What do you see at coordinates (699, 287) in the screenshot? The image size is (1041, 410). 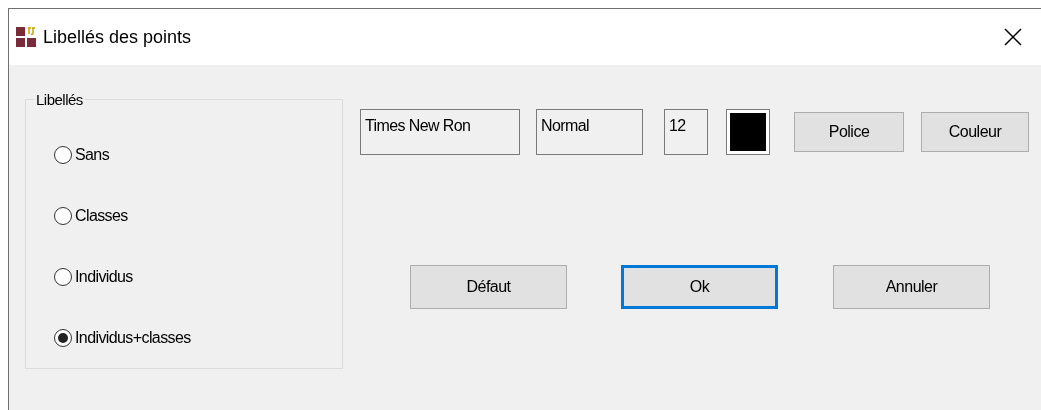 I see `dialog-button: Ok` at bounding box center [699, 287].